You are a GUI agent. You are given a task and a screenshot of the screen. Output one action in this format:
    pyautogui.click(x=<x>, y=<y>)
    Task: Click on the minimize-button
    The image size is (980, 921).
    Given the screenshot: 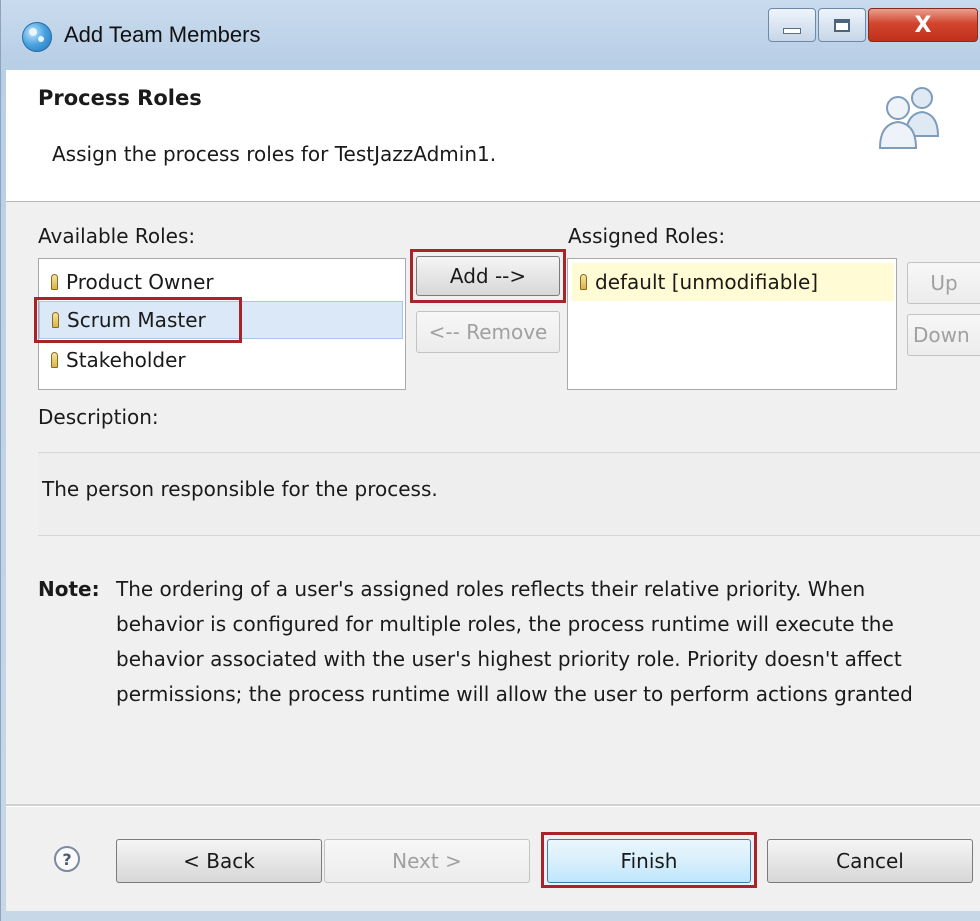 What is the action you would take?
    pyautogui.click(x=792, y=25)
    